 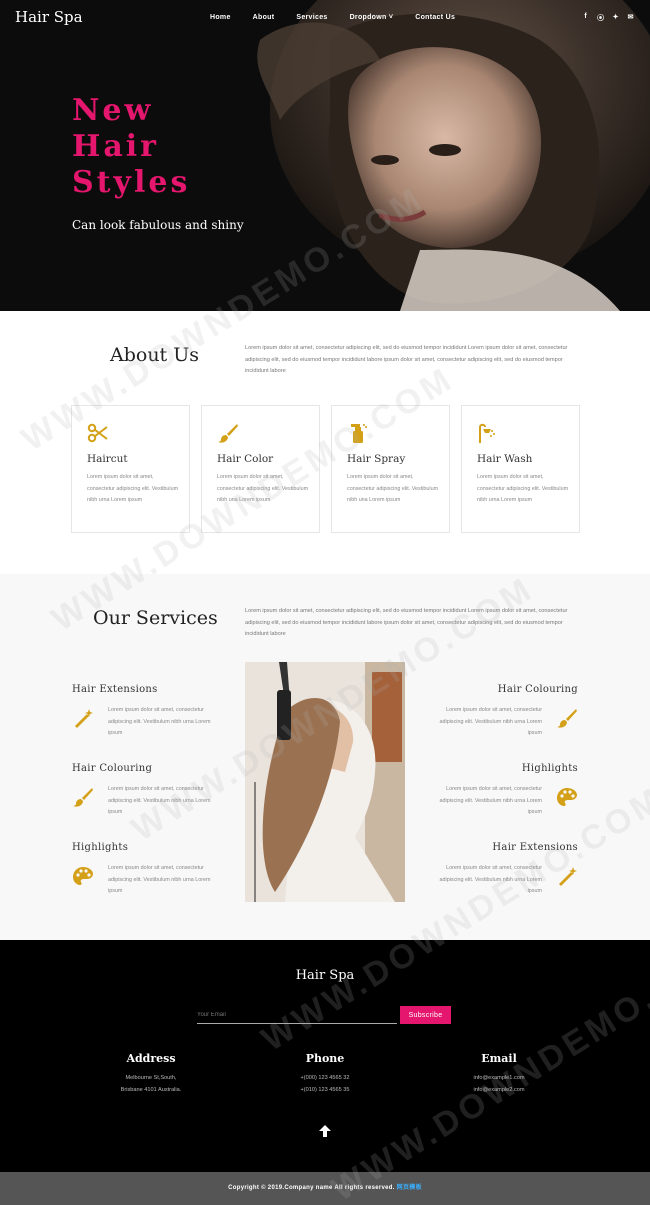 I want to click on footer-col-title: Phone, so click(x=325, y=1058).